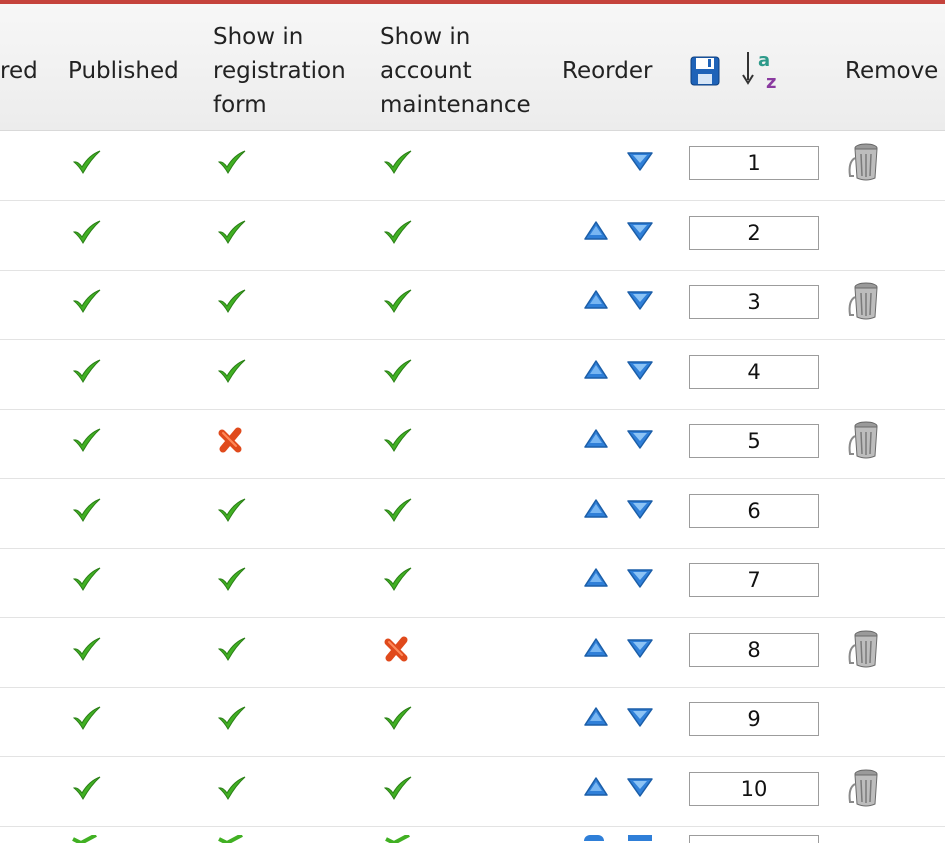  I want to click on column-header-required: red, so click(19, 71).